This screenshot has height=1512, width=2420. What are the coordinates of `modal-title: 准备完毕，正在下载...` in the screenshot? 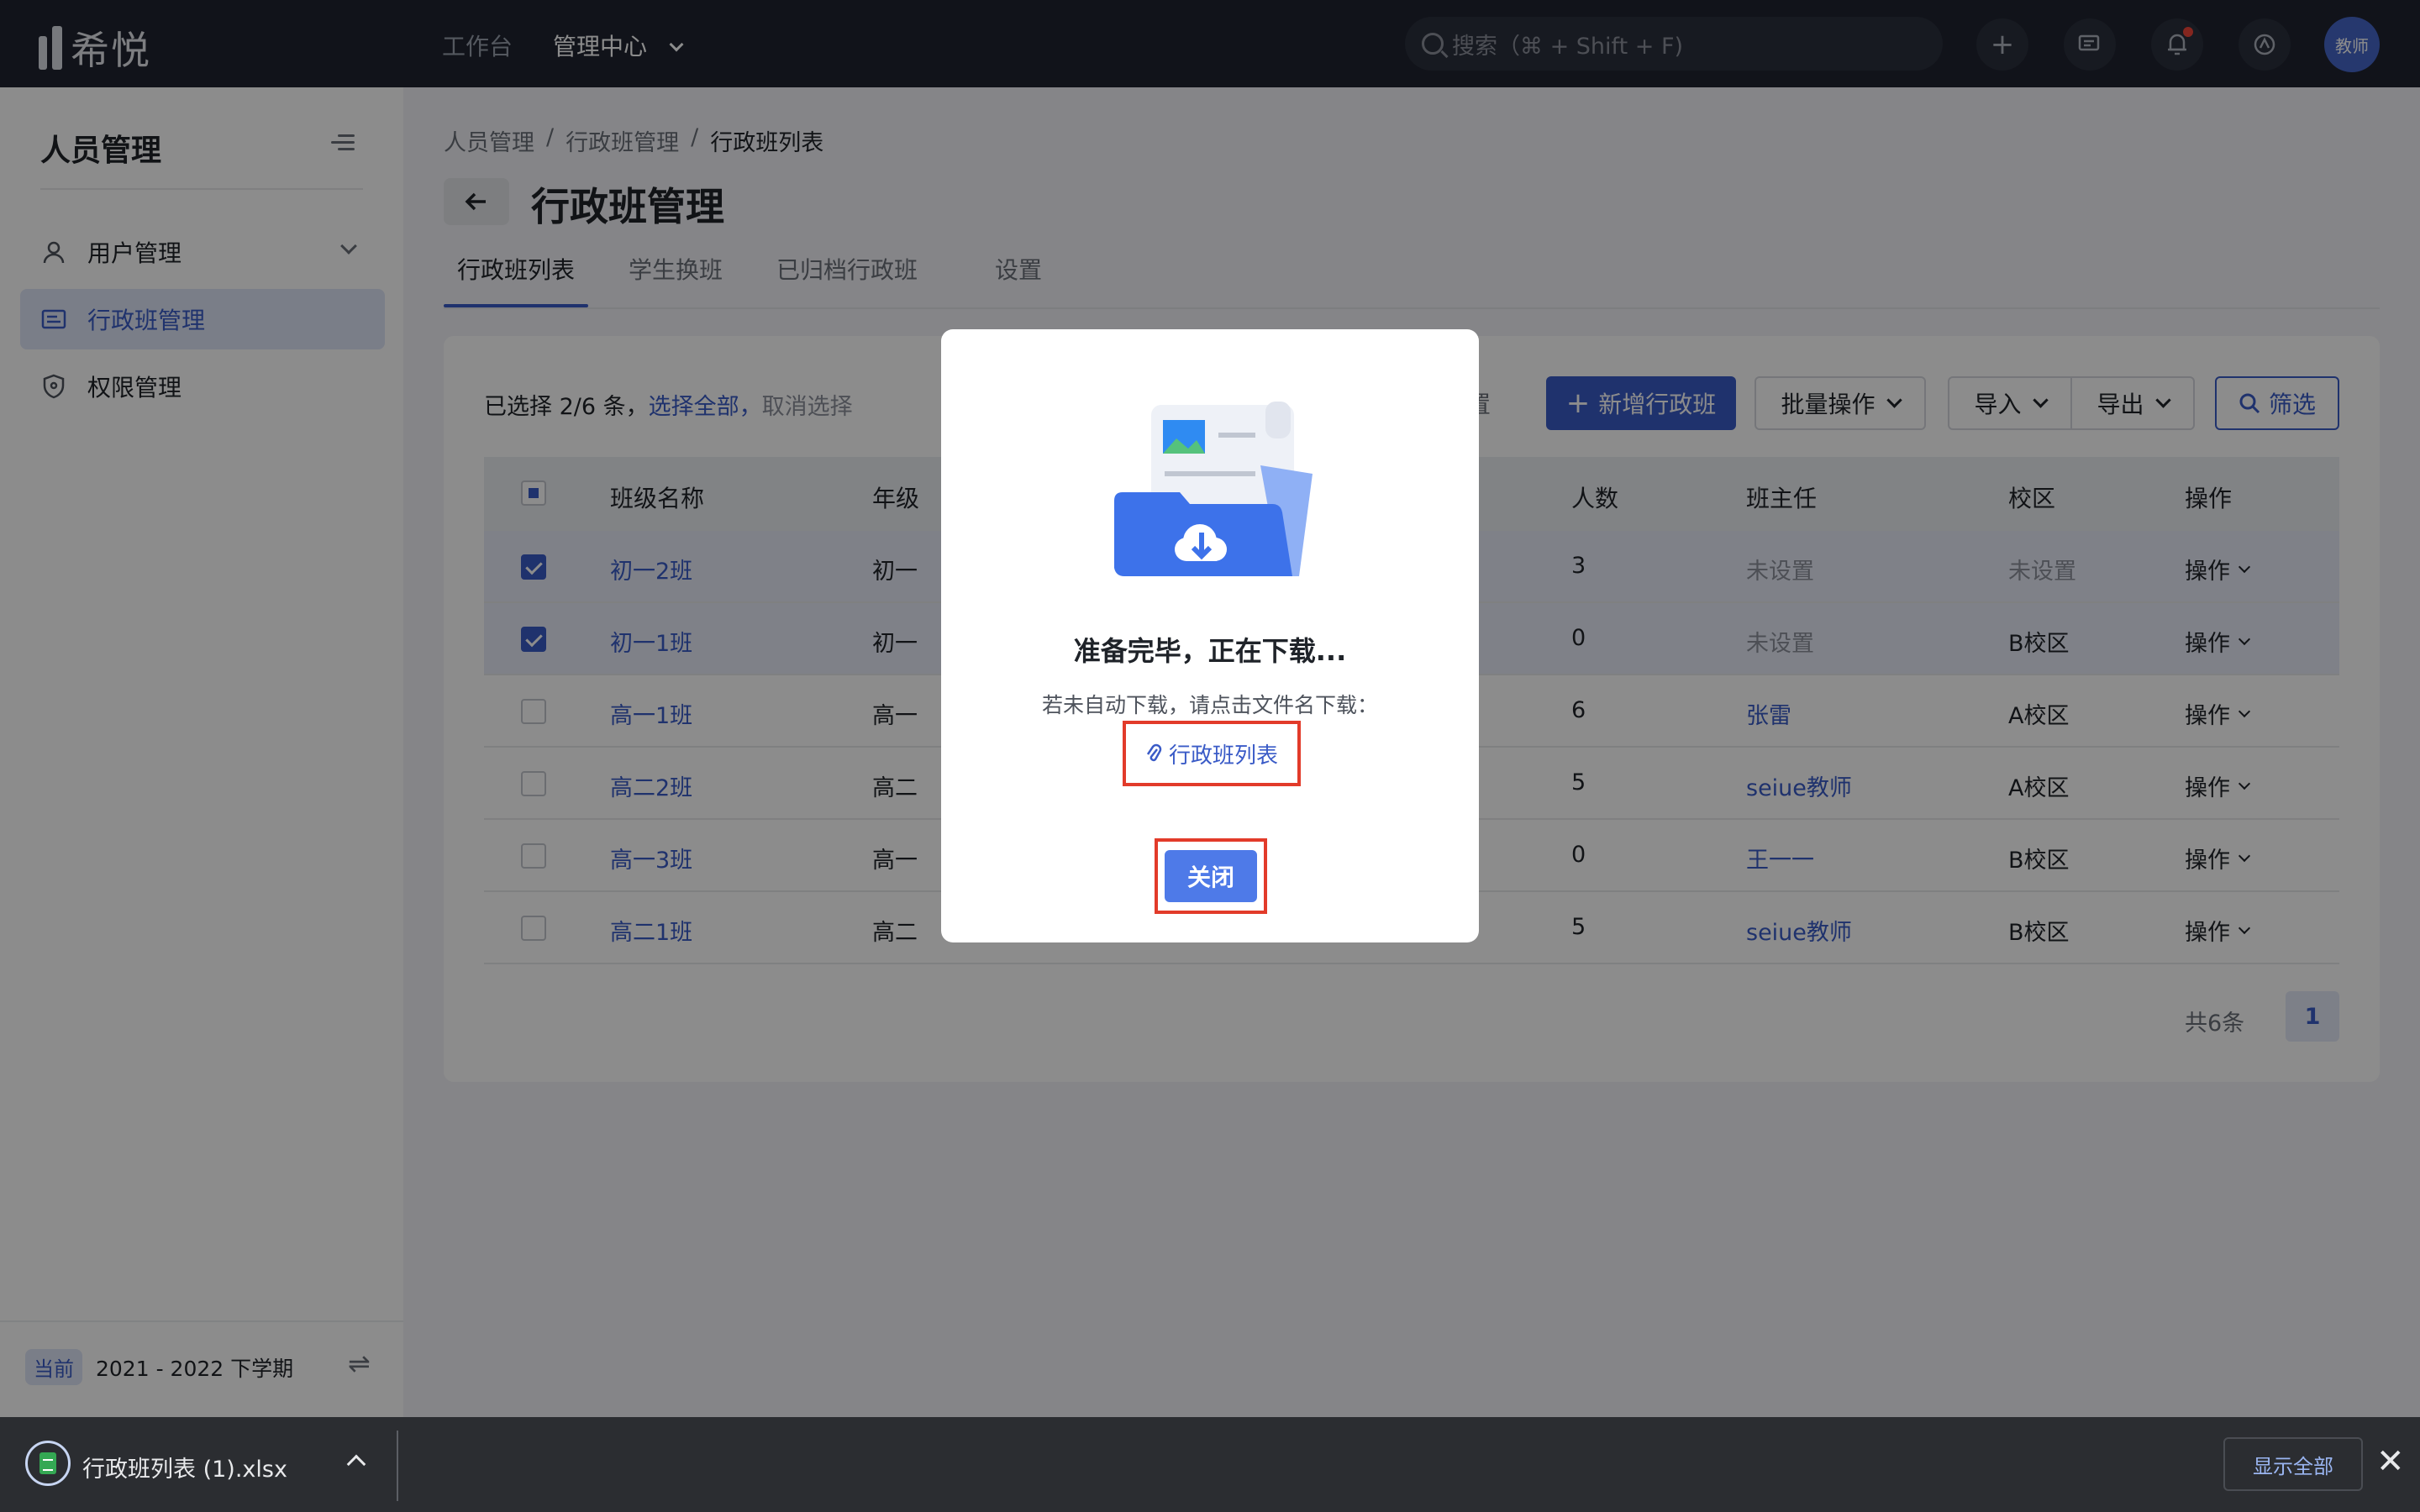 It's located at (1210, 651).